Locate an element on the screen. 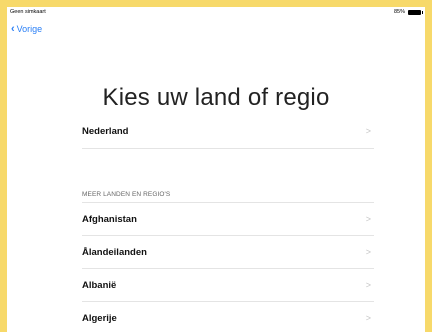  back-button-label: Vorige is located at coordinates (29, 29).